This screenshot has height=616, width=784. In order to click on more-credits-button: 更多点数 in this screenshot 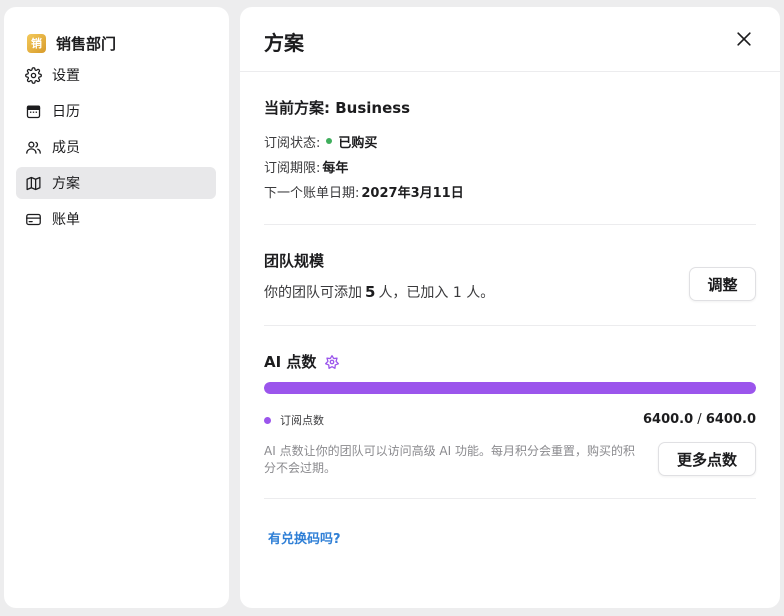, I will do `click(707, 459)`.